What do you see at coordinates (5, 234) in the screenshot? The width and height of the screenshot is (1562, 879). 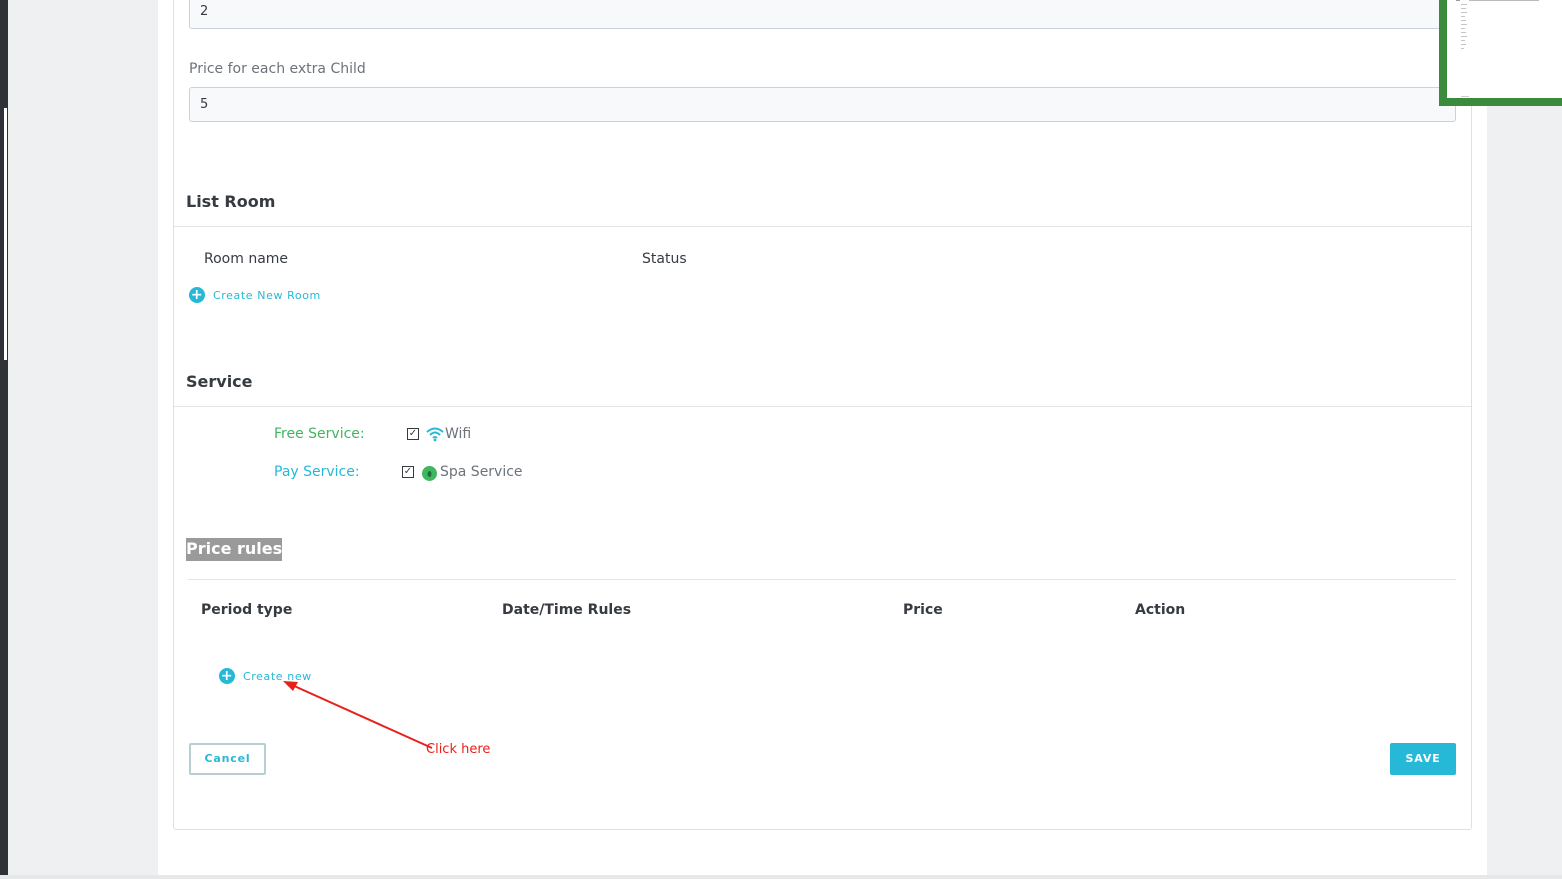 I see `left-rail-indicator` at bounding box center [5, 234].